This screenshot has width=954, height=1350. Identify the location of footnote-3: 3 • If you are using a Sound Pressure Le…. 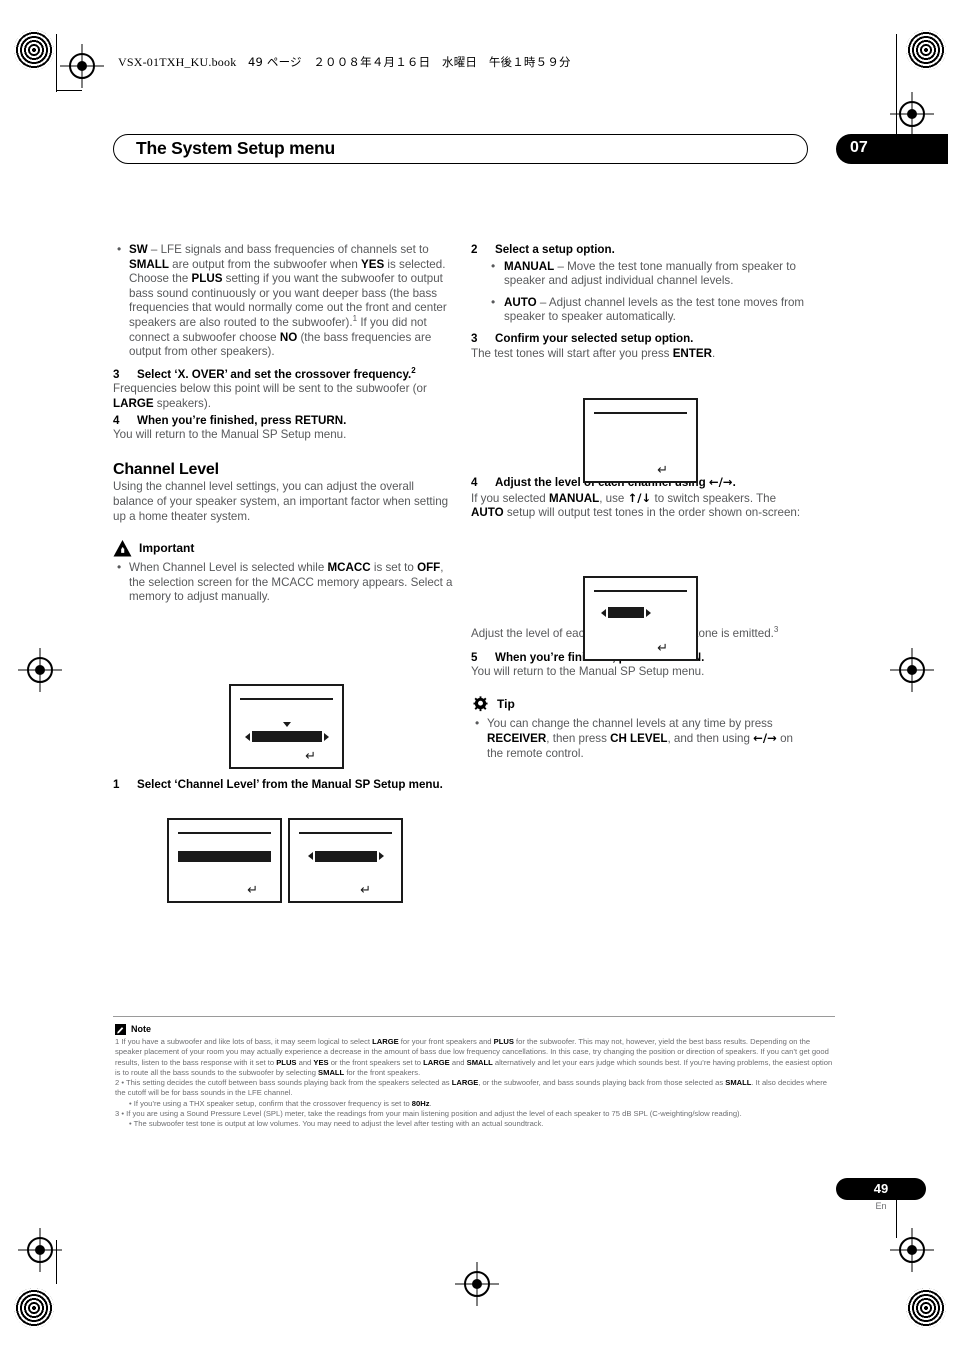
(476, 1114).